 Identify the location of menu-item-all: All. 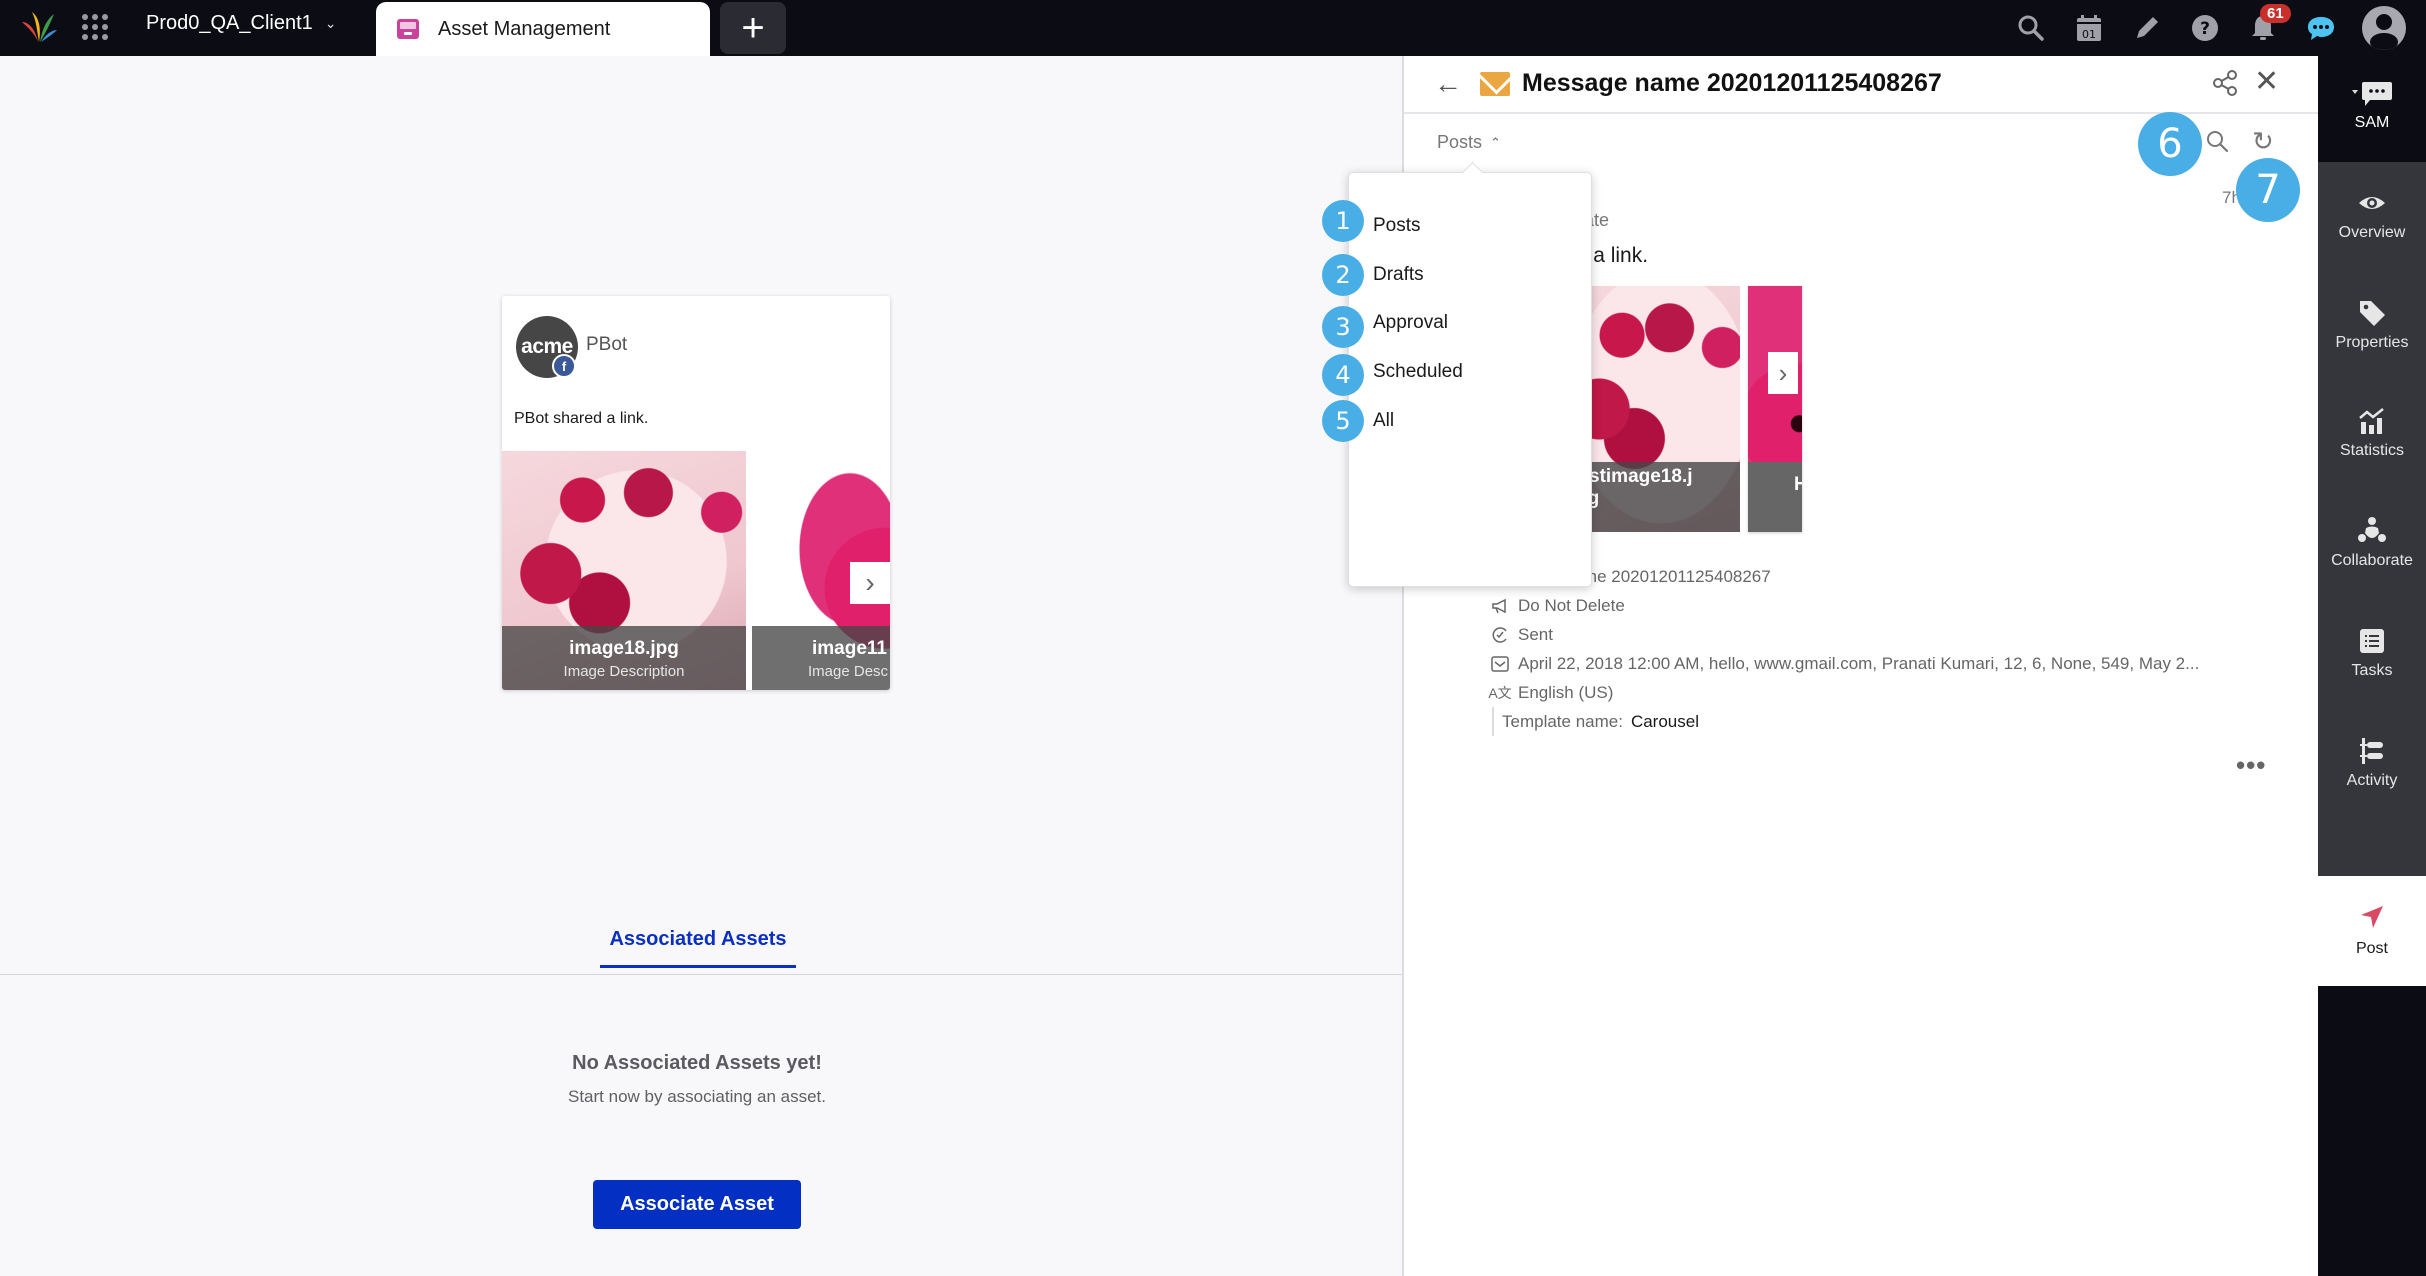
(1383, 421).